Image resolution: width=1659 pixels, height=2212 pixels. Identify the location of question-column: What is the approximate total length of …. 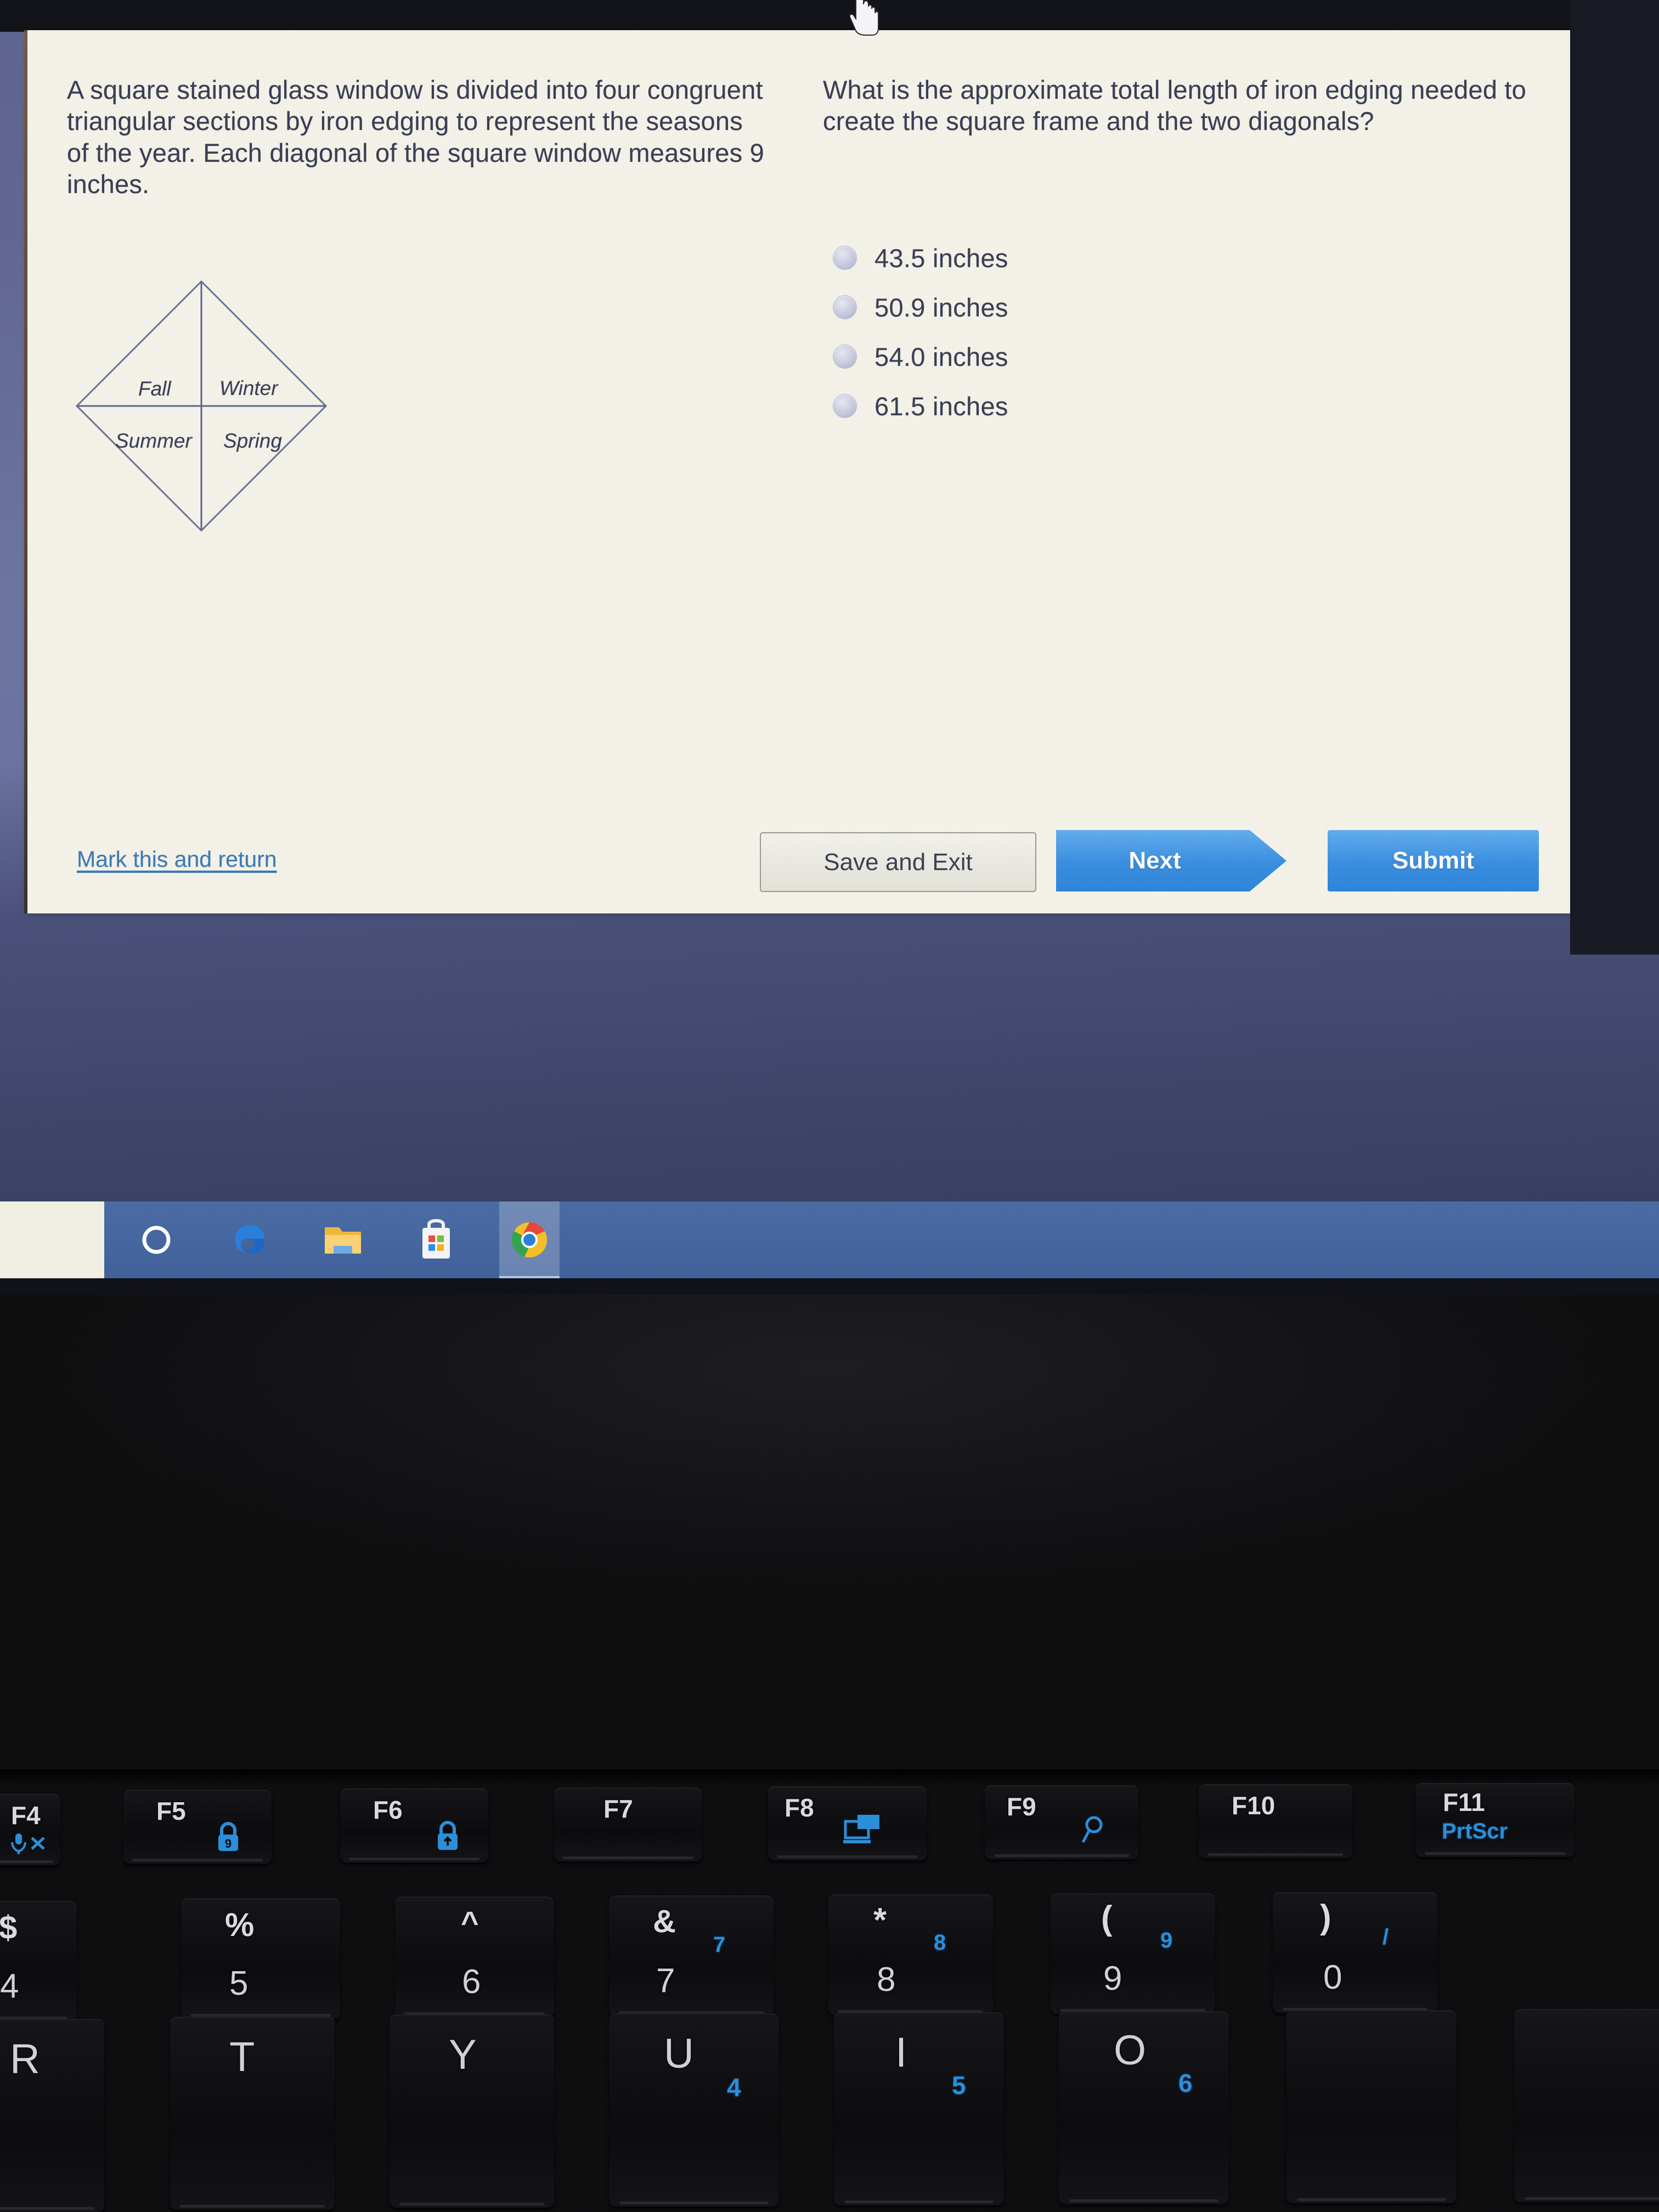
(1180, 105).